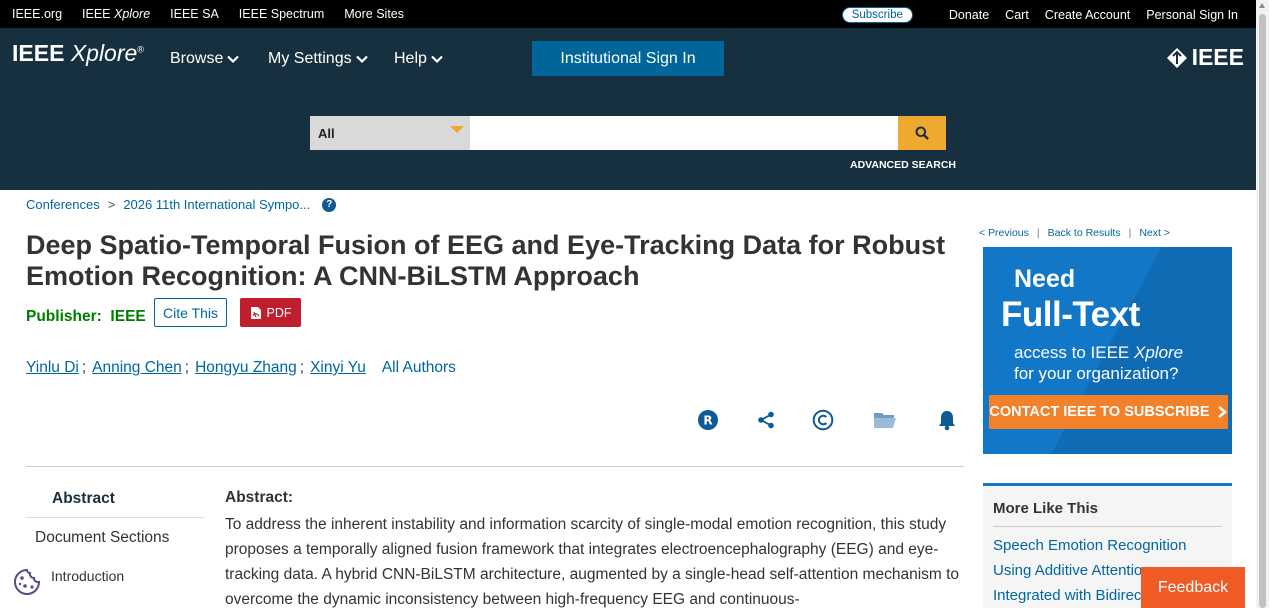  I want to click on nav-browse-label: Browse, so click(197, 58).